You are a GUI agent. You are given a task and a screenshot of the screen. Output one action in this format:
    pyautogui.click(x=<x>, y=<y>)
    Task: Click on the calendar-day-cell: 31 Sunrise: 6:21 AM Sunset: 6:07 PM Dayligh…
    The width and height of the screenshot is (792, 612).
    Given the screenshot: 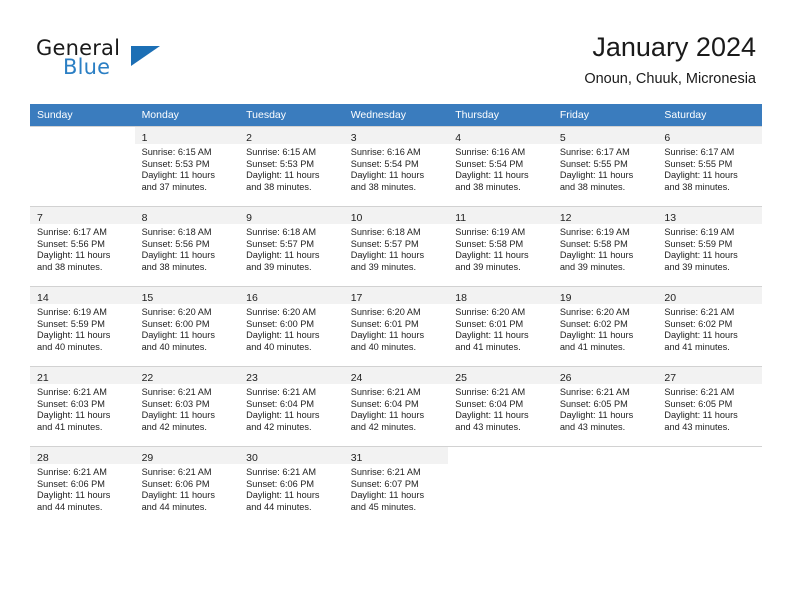 What is the action you would take?
    pyautogui.click(x=396, y=486)
    